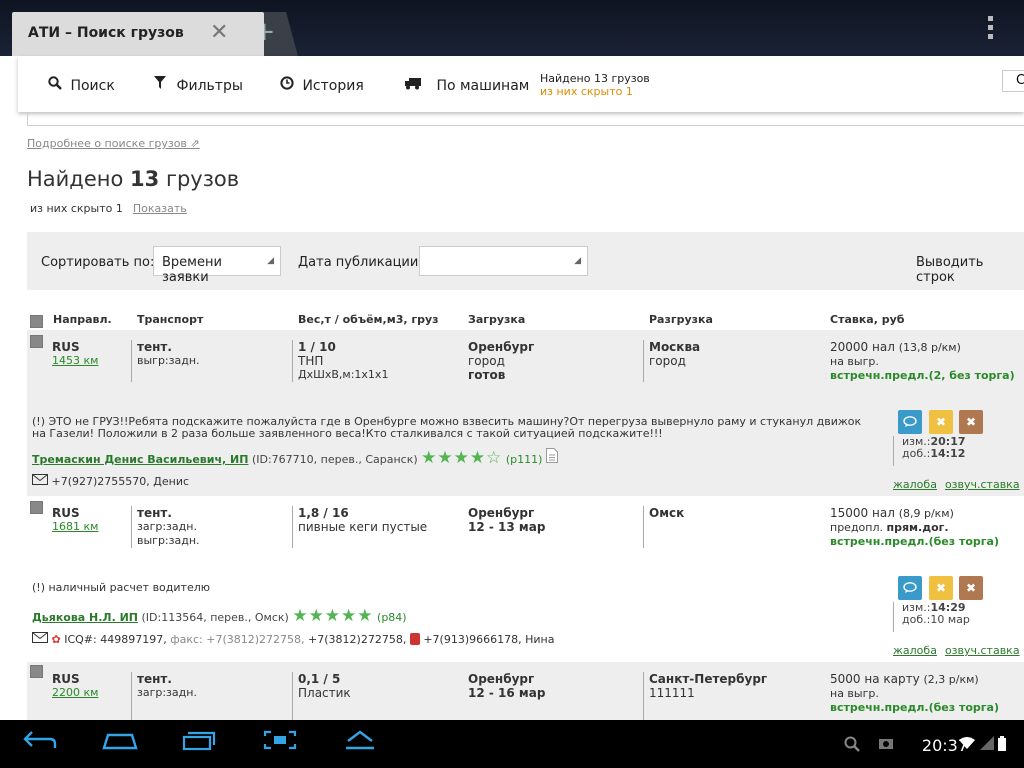 Image resolution: width=1024 pixels, height=768 pixels. What do you see at coordinates (483, 86) in the screenshot?
I see `by-vehicle-label: По машинам` at bounding box center [483, 86].